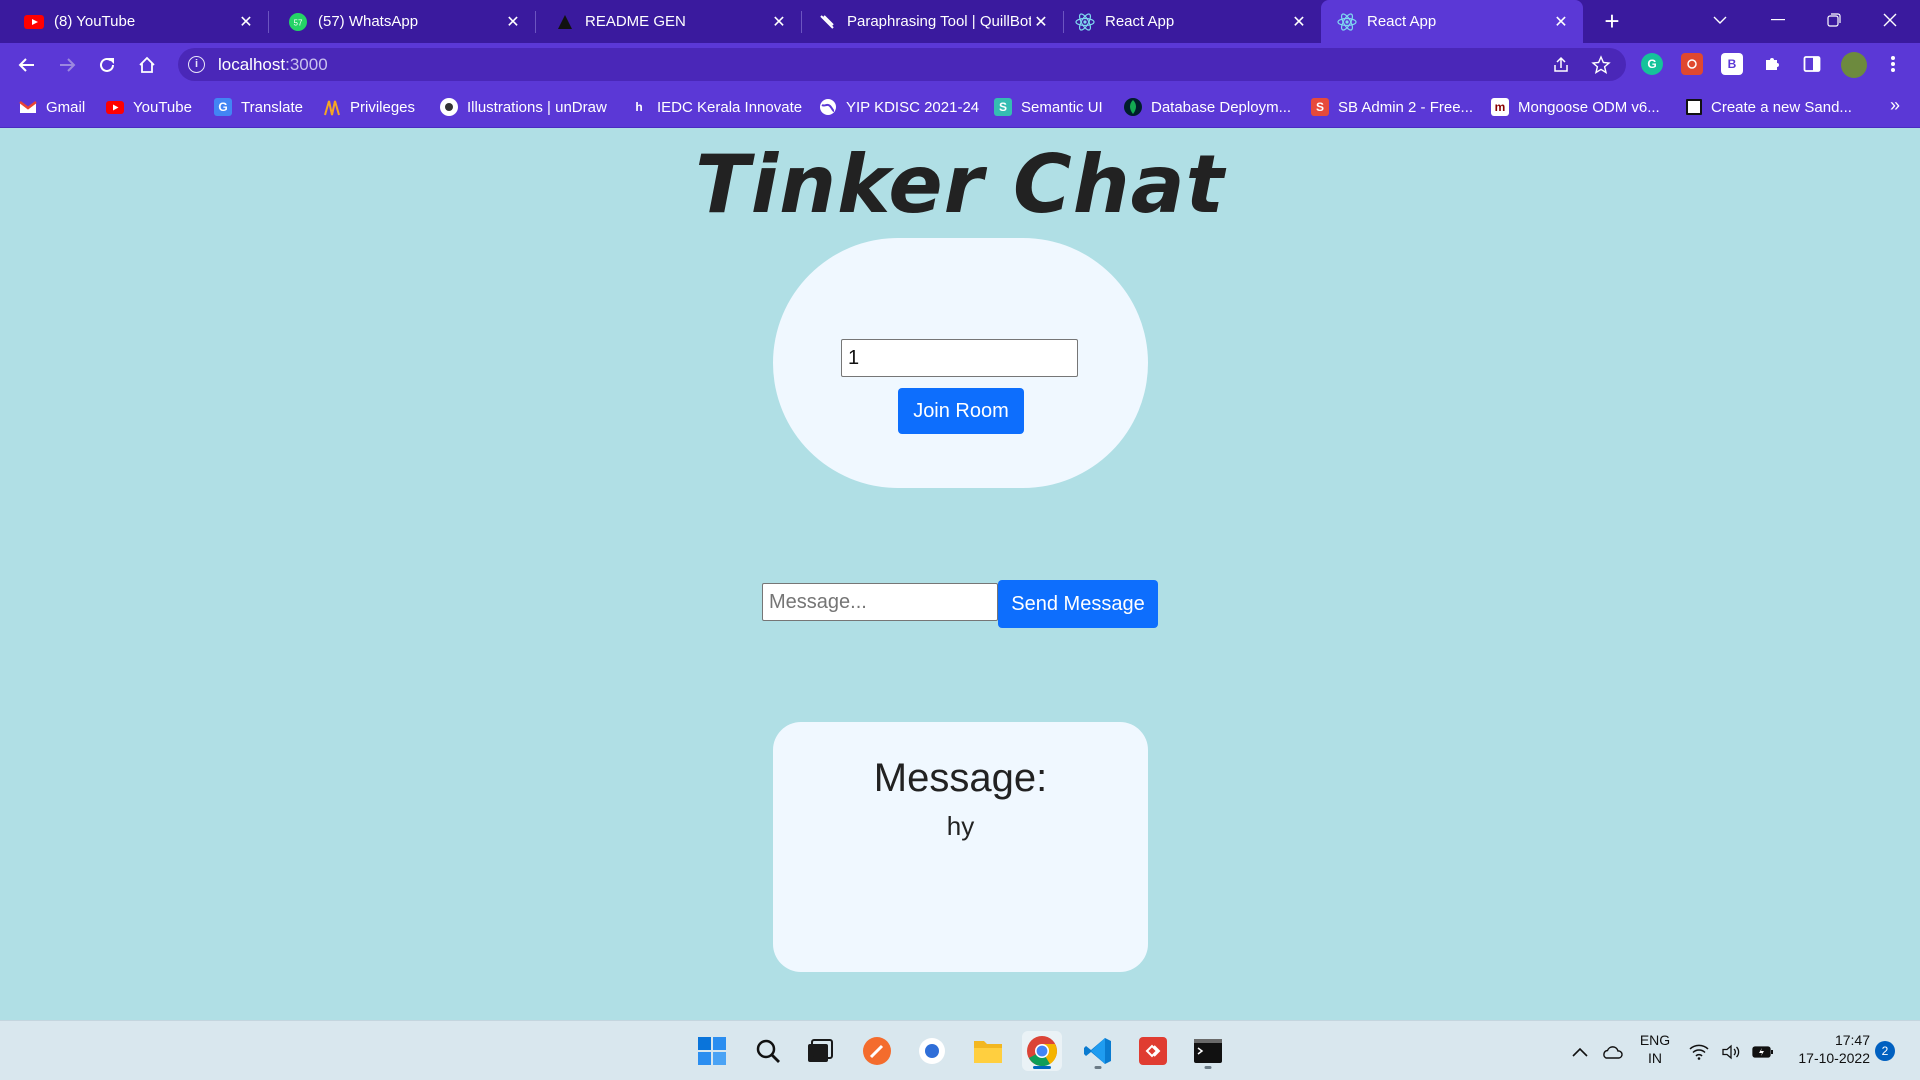  I want to click on bookmark-star-icon, so click(1601, 65).